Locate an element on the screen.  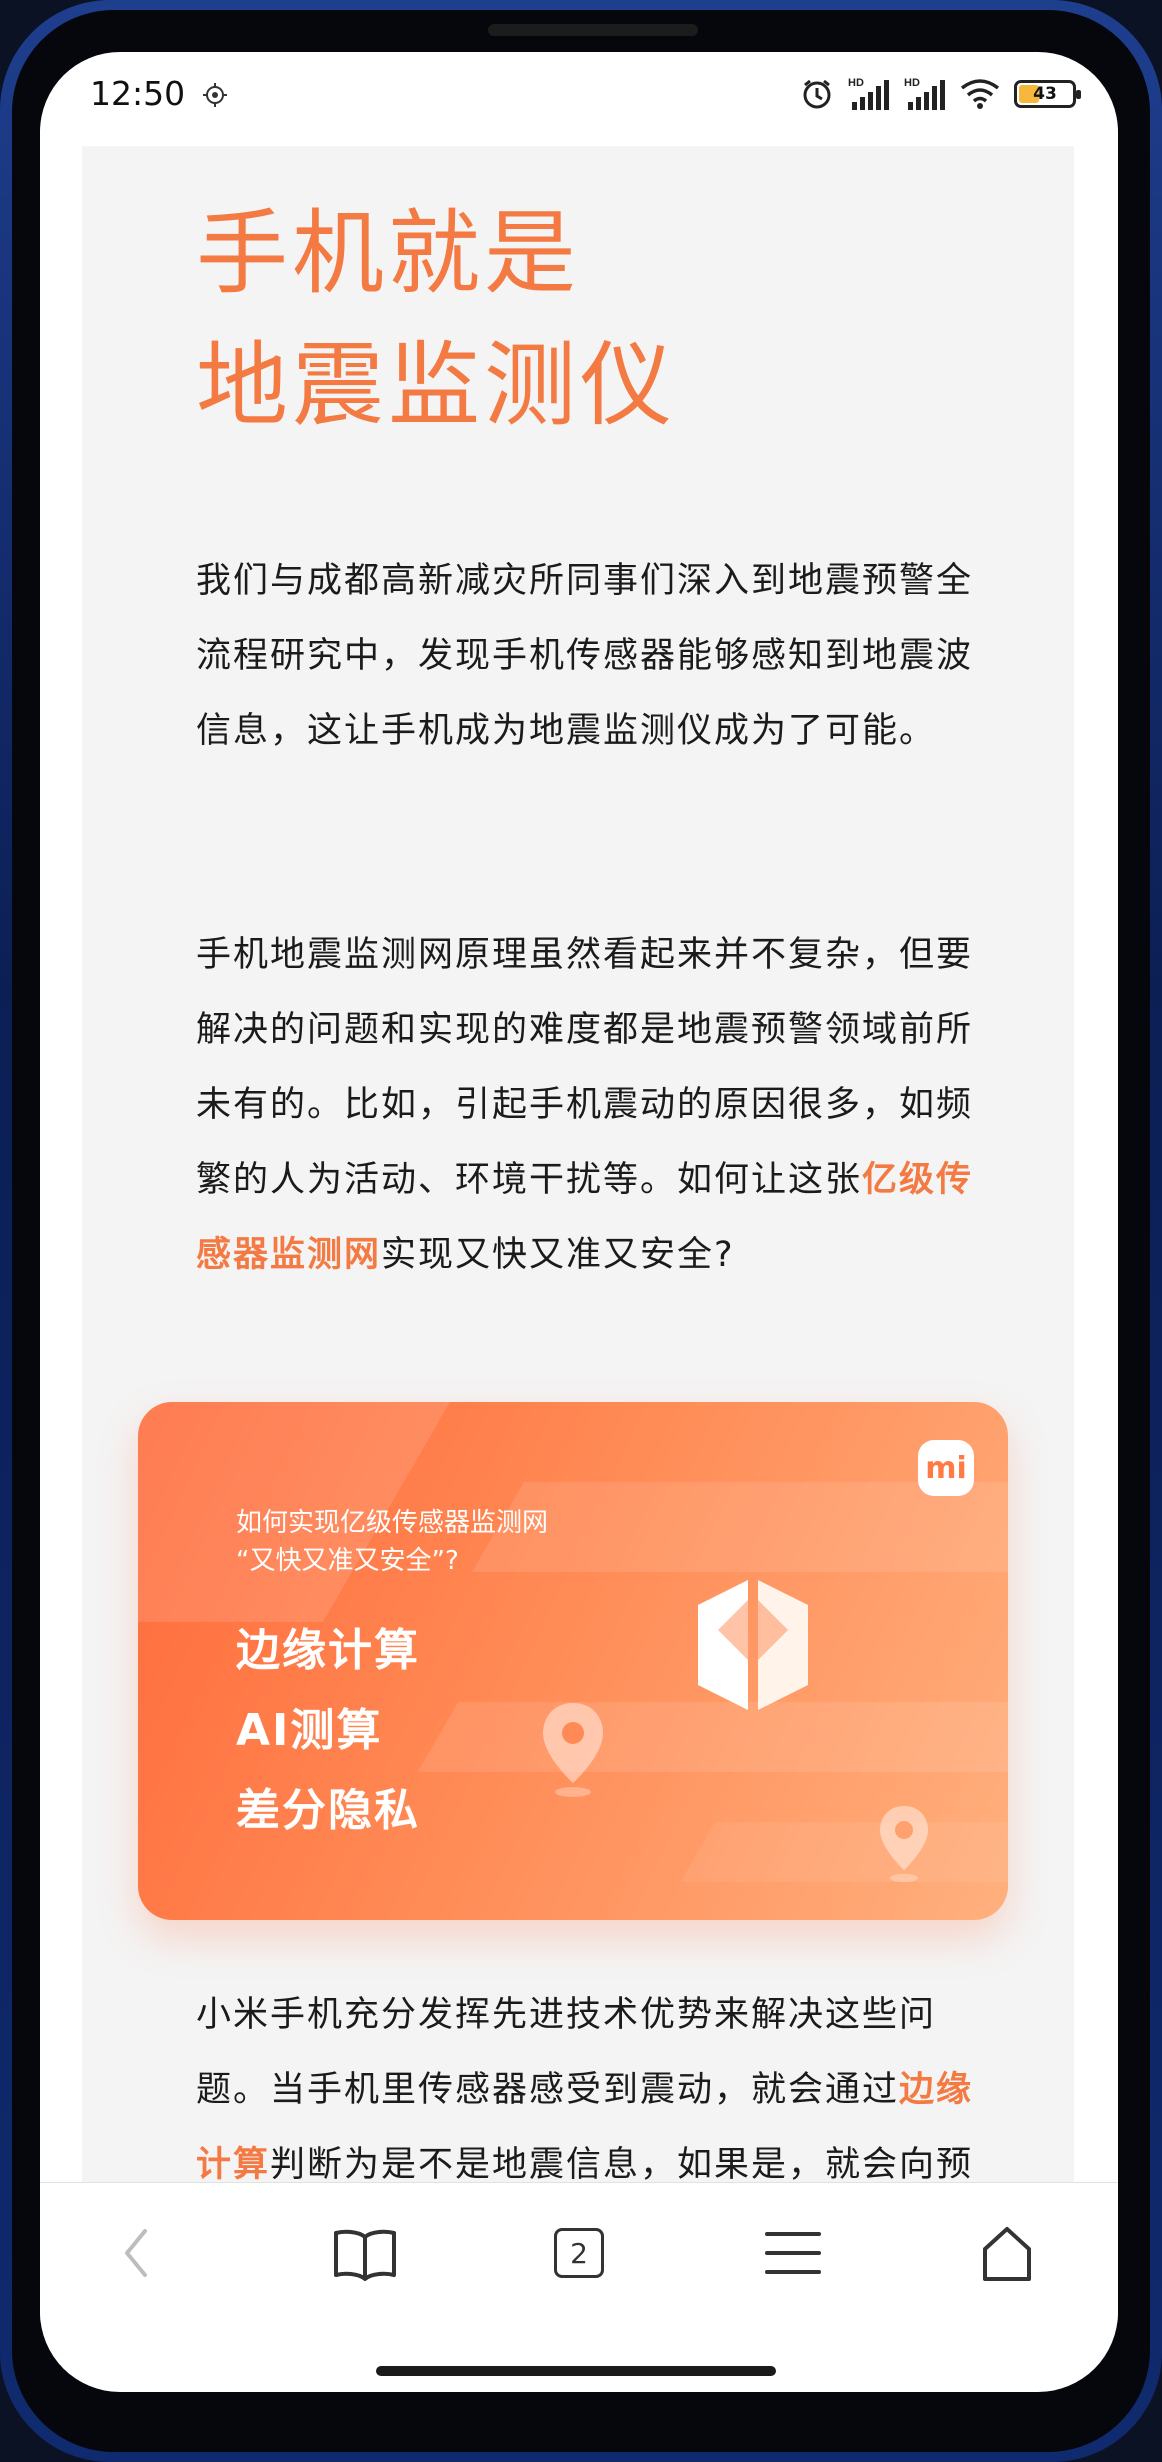
browser-bottom-nav: 2 is located at coordinates (579, 2252).